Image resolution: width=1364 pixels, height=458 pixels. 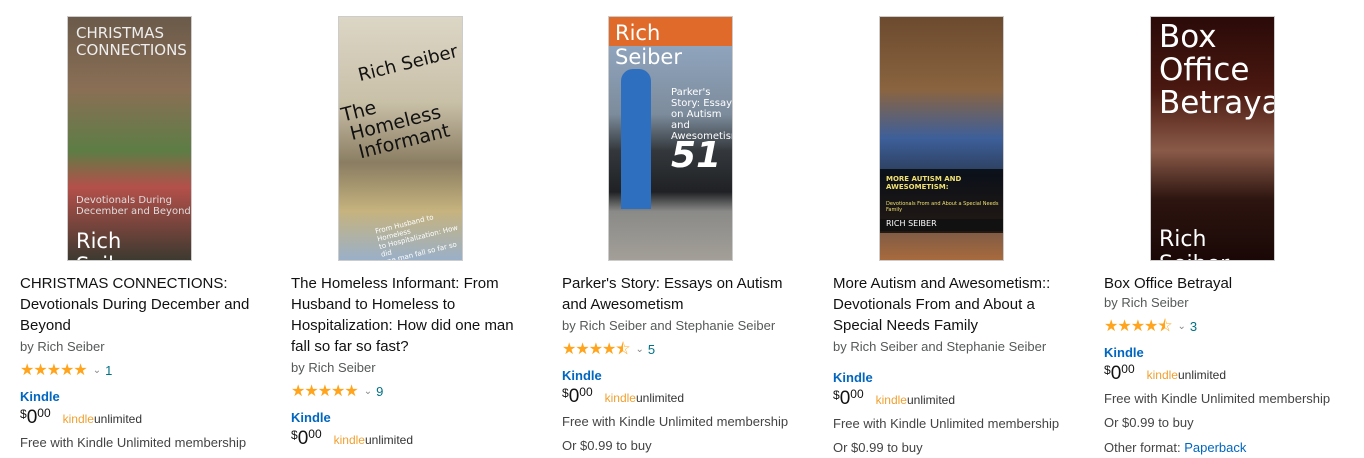 What do you see at coordinates (636, 139) in the screenshot?
I see `cover-figure` at bounding box center [636, 139].